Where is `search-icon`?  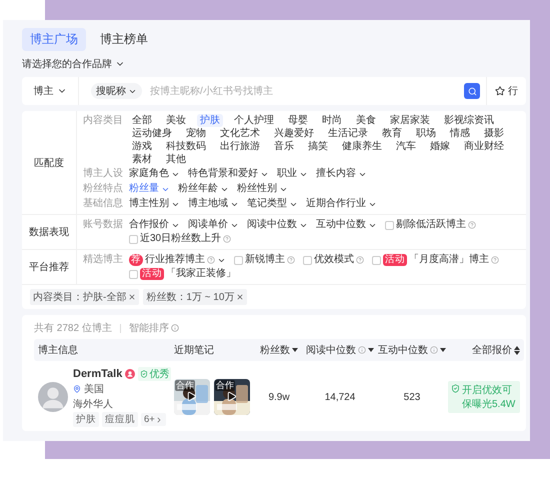
search-icon is located at coordinates (472, 91).